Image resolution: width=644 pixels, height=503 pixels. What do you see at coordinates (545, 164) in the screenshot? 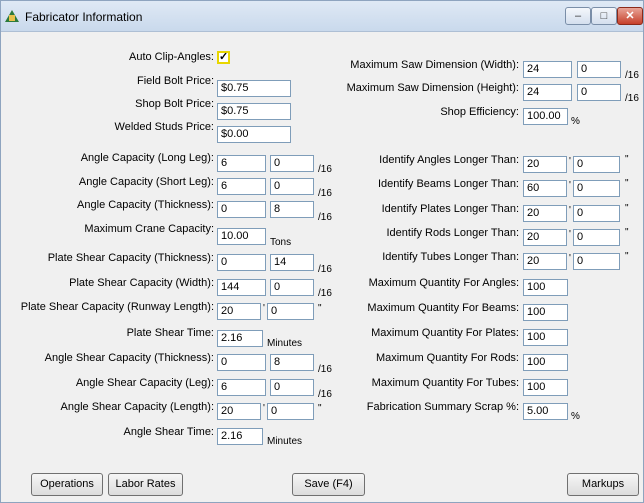
I see `identify-angles-feet-input: 20` at bounding box center [545, 164].